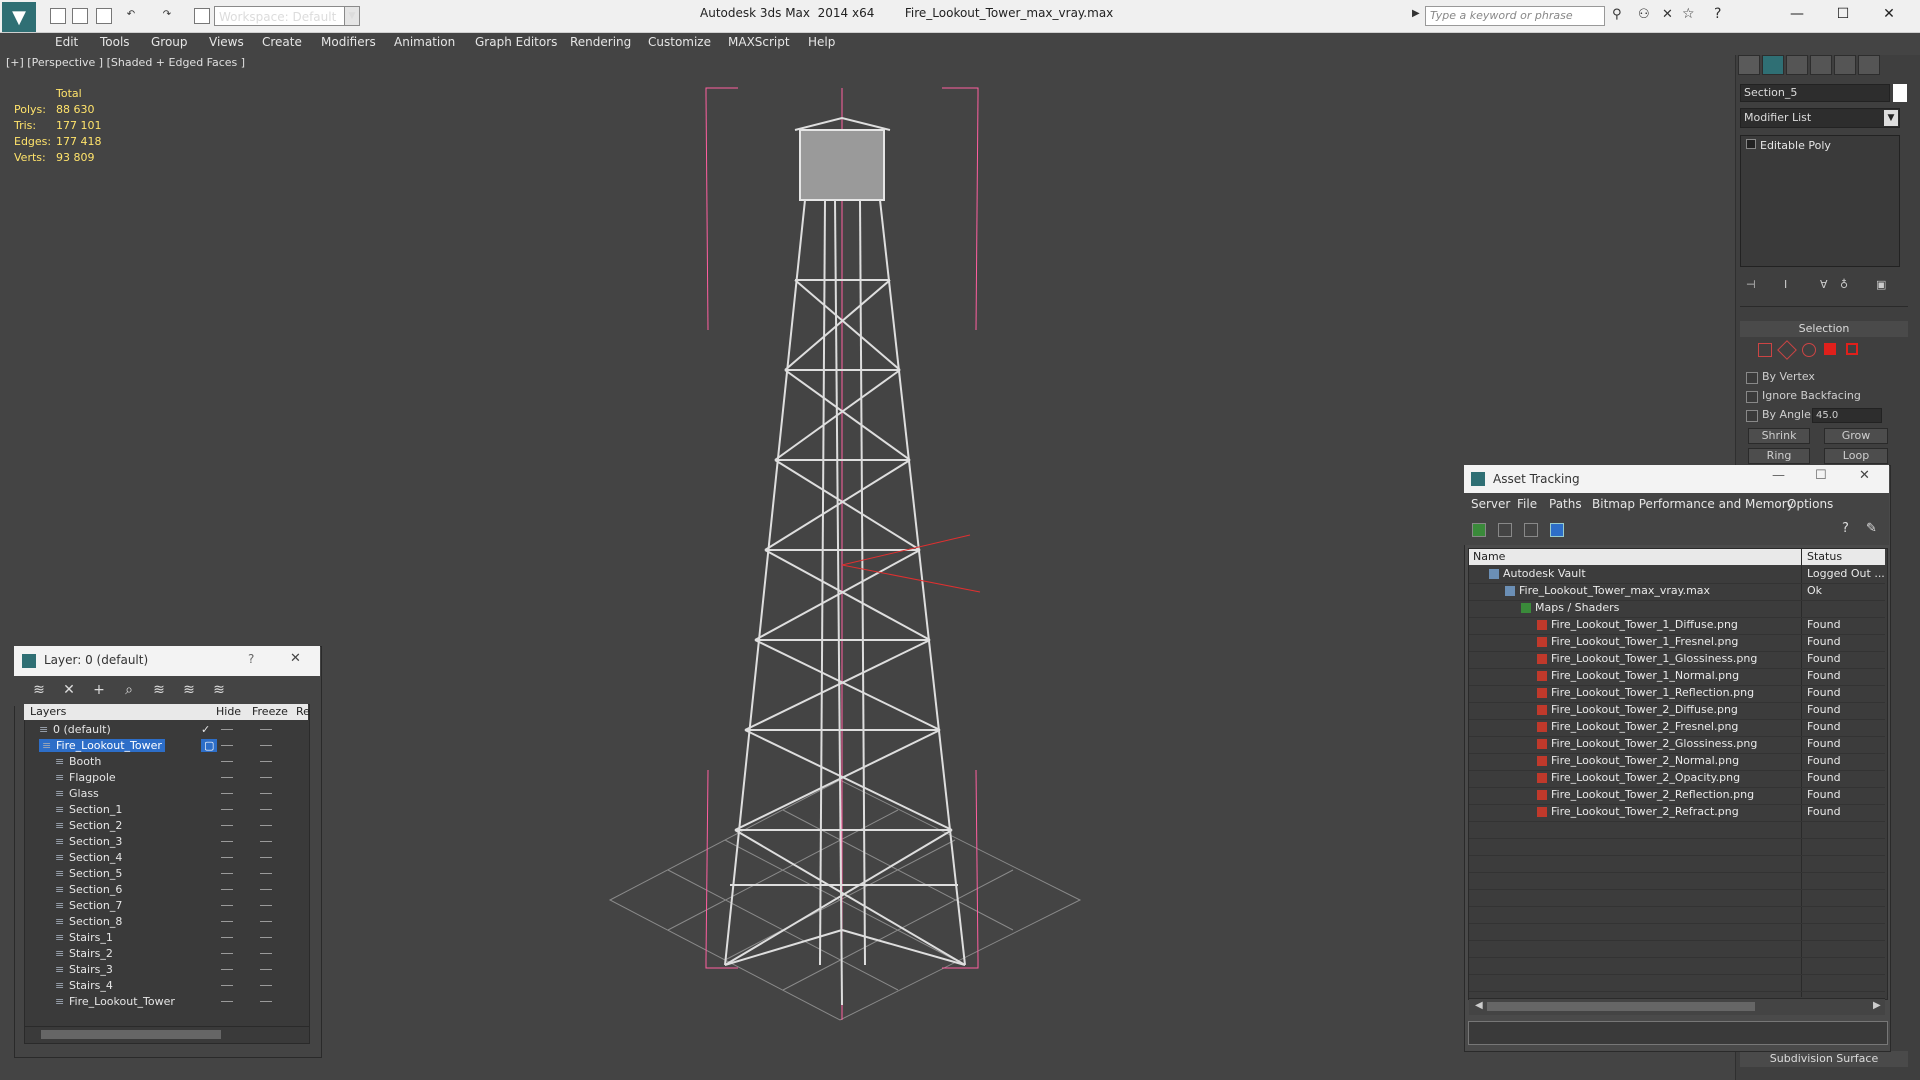  What do you see at coordinates (424, 42) in the screenshot?
I see `menu-animation: Animation` at bounding box center [424, 42].